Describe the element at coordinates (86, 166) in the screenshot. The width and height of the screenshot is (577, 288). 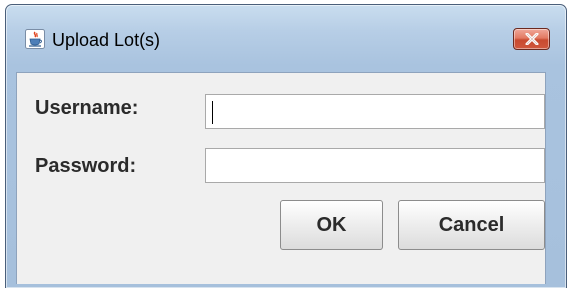
I see `password-label: Password:` at that location.